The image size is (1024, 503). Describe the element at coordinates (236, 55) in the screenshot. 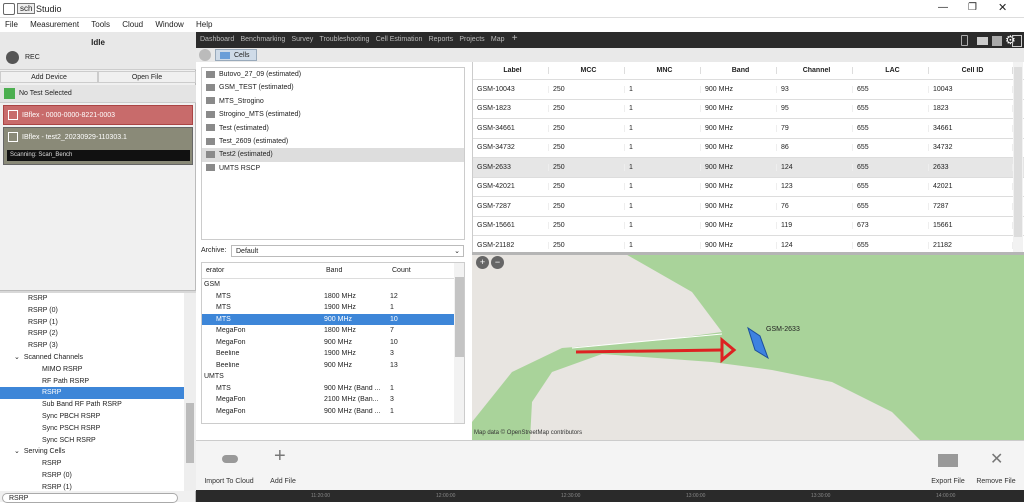

I see `crumb-cells: Cells` at that location.